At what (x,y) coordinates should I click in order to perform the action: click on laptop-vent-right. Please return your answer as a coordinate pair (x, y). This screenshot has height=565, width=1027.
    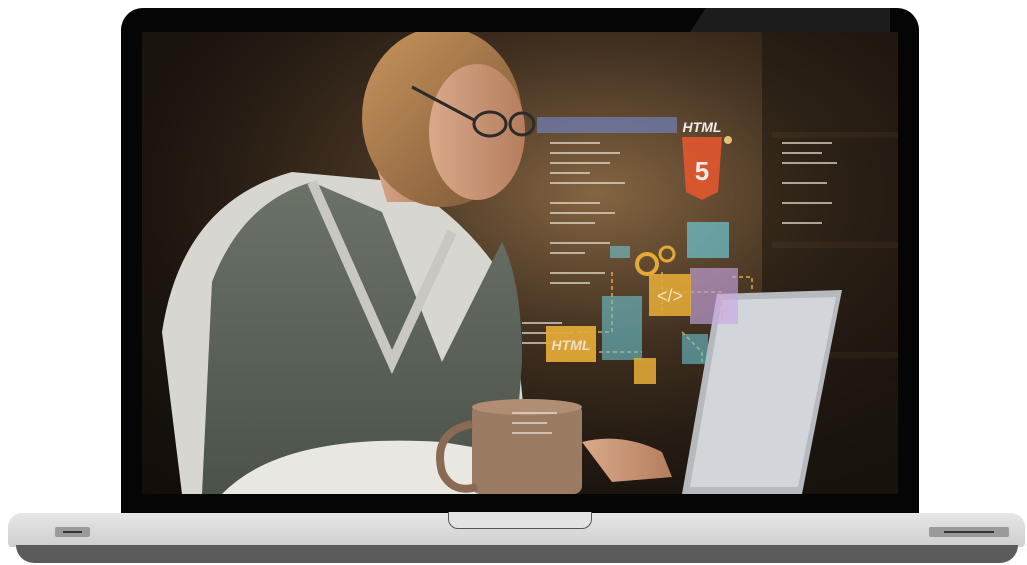
    Looking at the image, I should click on (969, 532).